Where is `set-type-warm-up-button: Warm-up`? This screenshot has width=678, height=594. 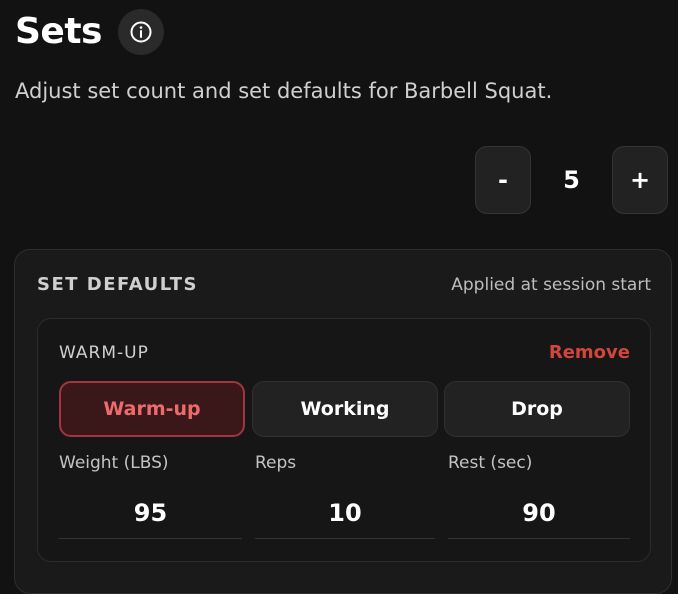 set-type-warm-up-button: Warm-up is located at coordinates (152, 409).